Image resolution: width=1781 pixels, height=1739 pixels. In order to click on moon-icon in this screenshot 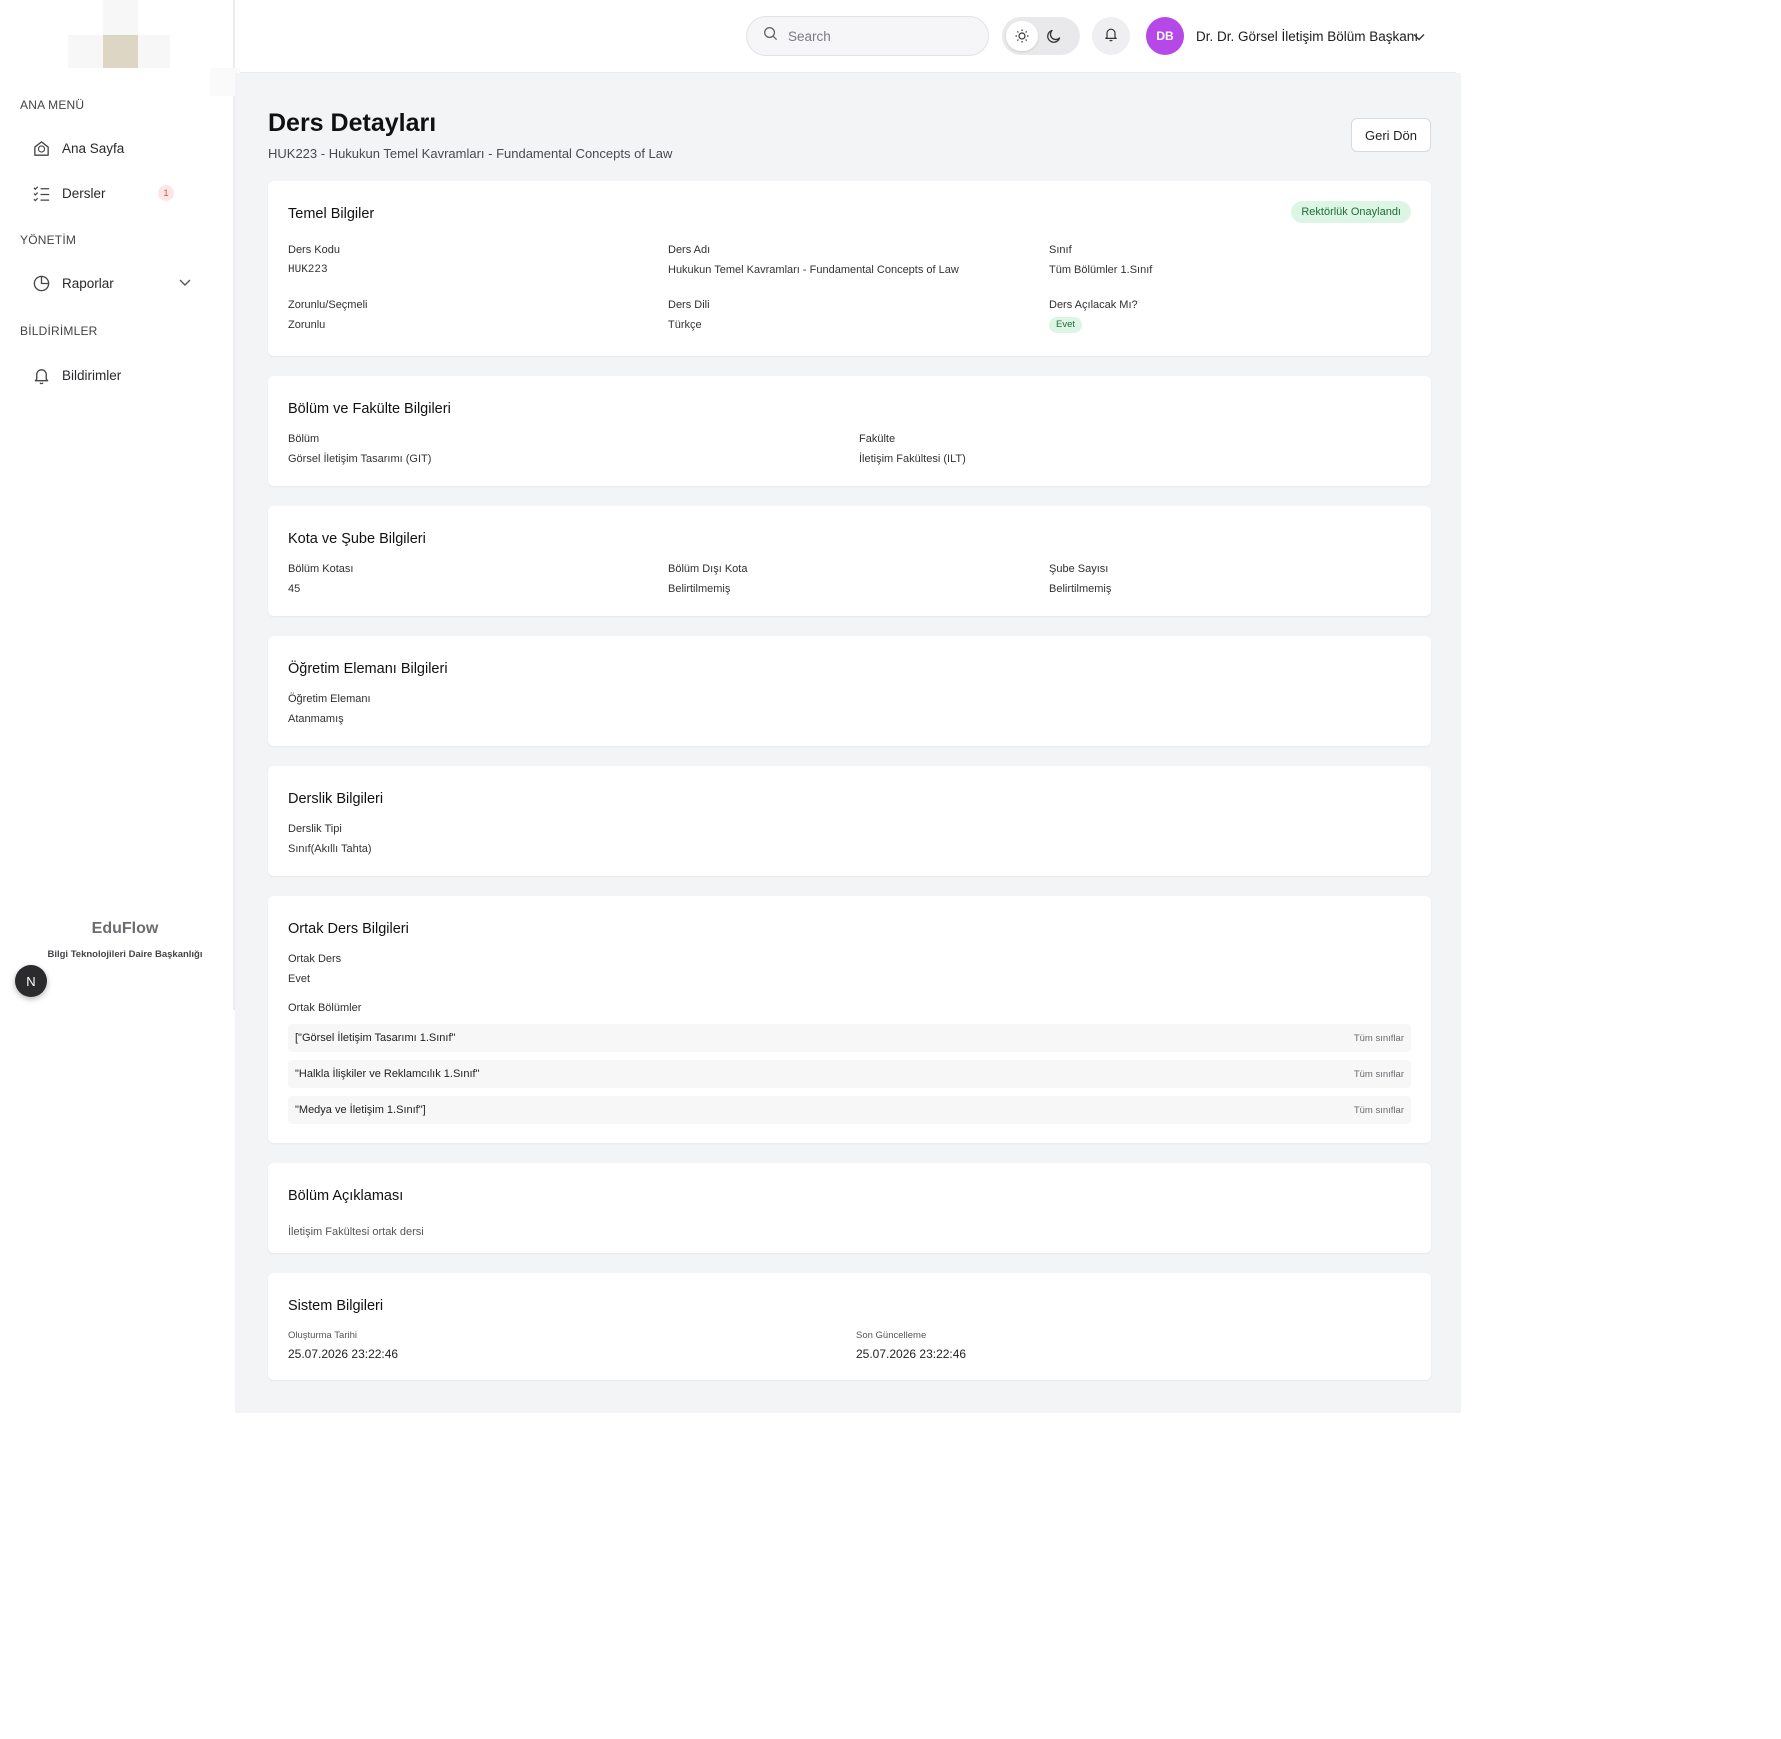, I will do `click(1054, 36)`.